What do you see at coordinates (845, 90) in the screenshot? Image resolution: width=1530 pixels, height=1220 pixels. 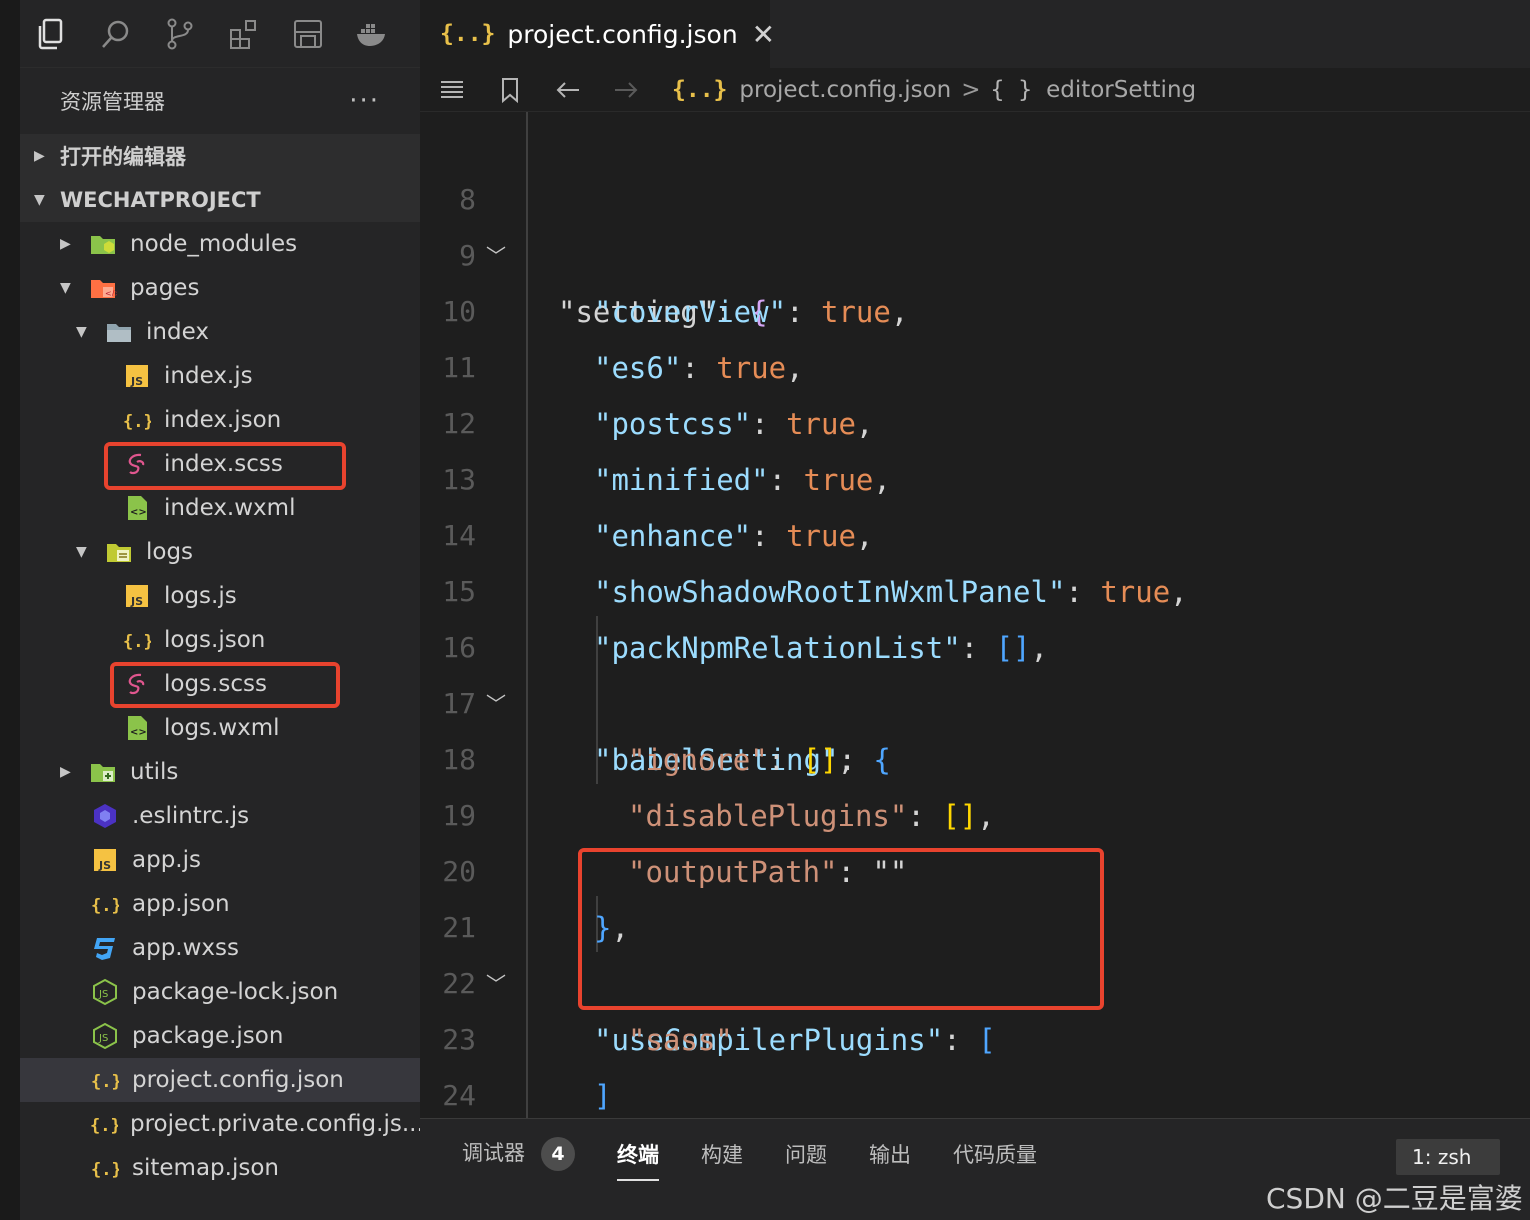 I see `breadcrumb-file: project.config.json` at bounding box center [845, 90].